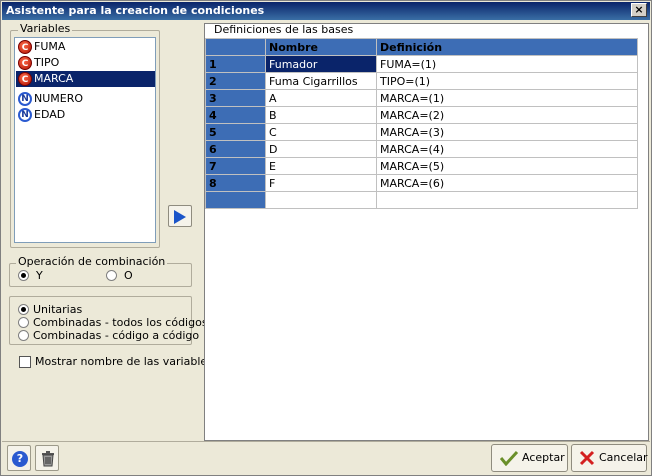  I want to click on row-number: 1, so click(235, 64).